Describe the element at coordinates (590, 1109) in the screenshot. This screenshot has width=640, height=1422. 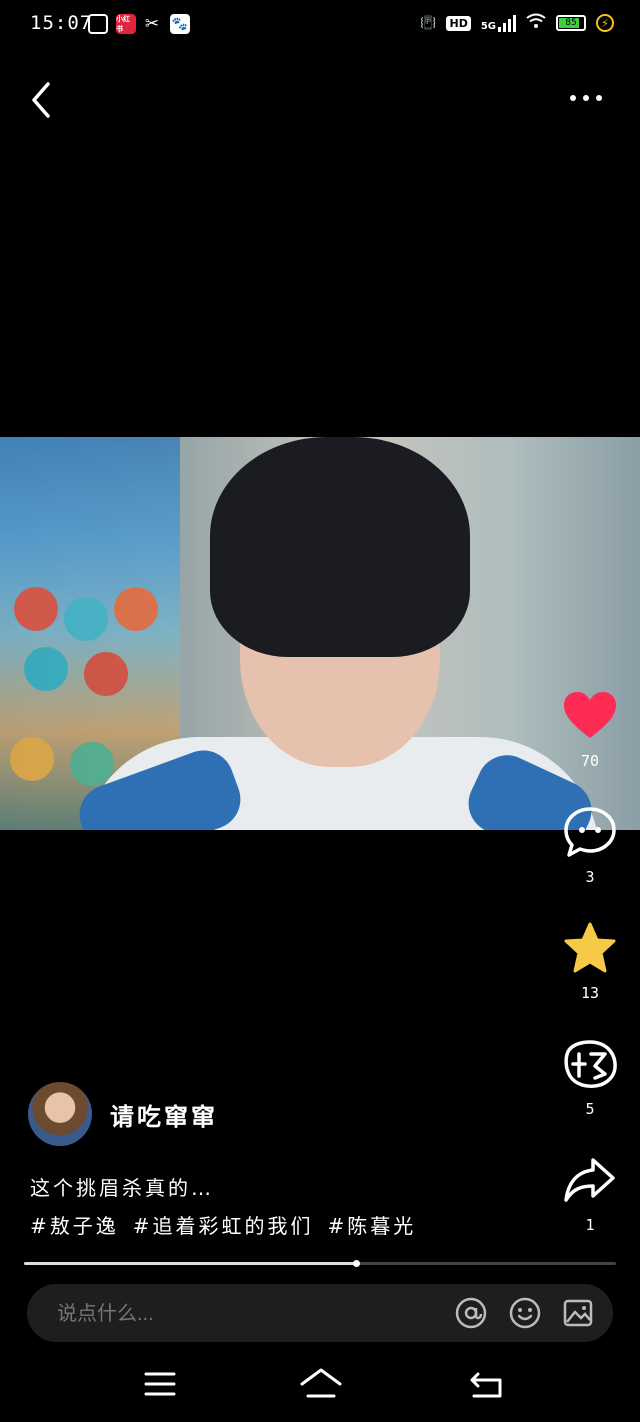
I see `nice-count: 5` at that location.